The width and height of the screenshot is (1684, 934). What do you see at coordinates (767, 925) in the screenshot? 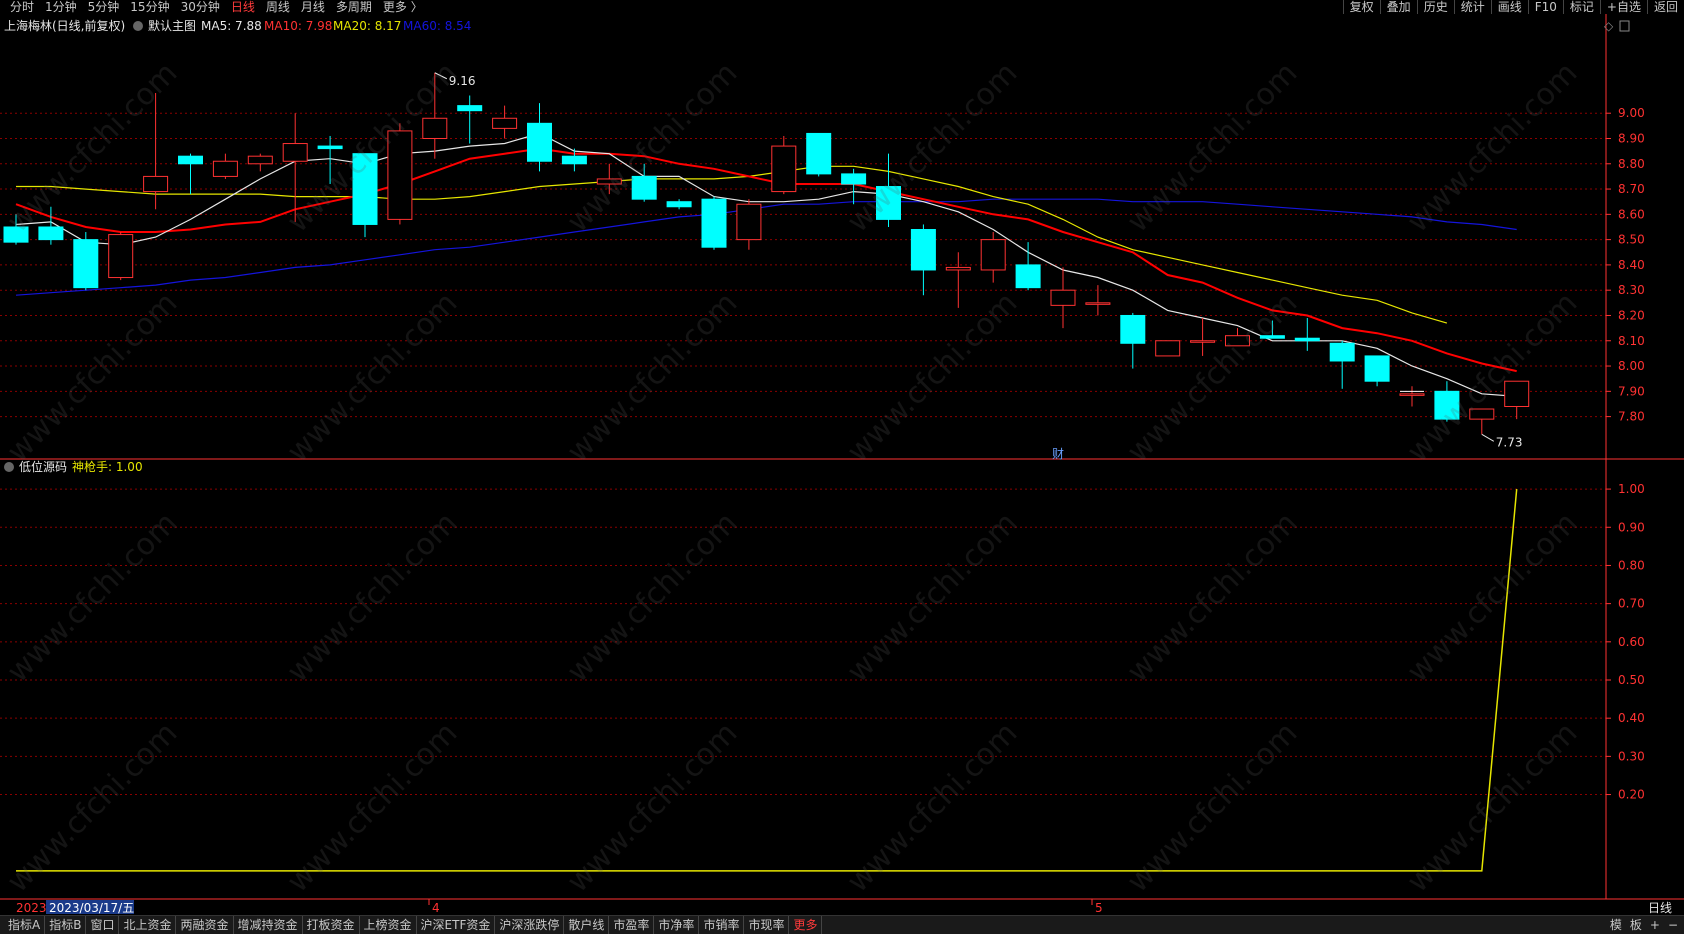
I see `indicator-tab-14: 市现率` at bounding box center [767, 925].